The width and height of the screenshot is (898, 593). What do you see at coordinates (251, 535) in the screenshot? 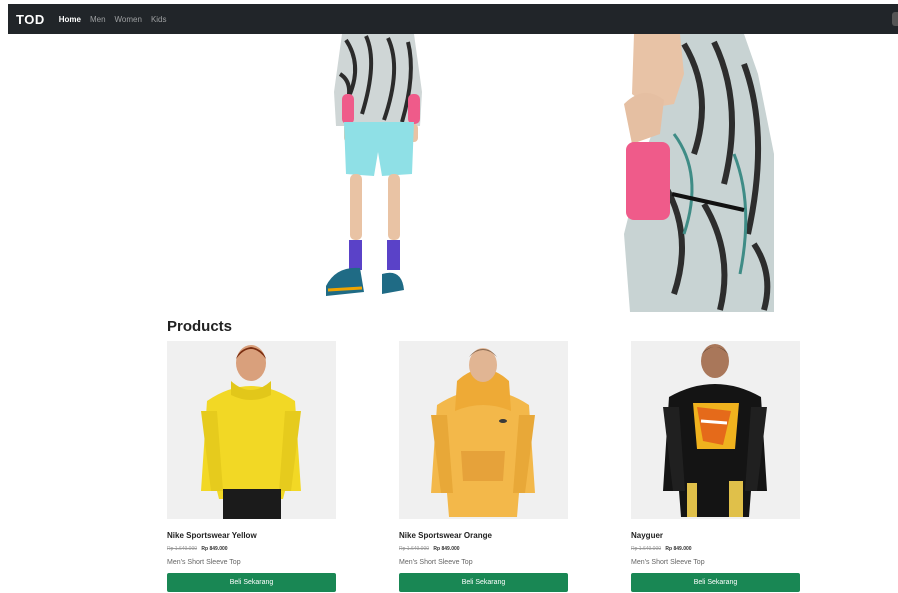
I see `product-name: Nike Sportswear Yellow` at bounding box center [251, 535].